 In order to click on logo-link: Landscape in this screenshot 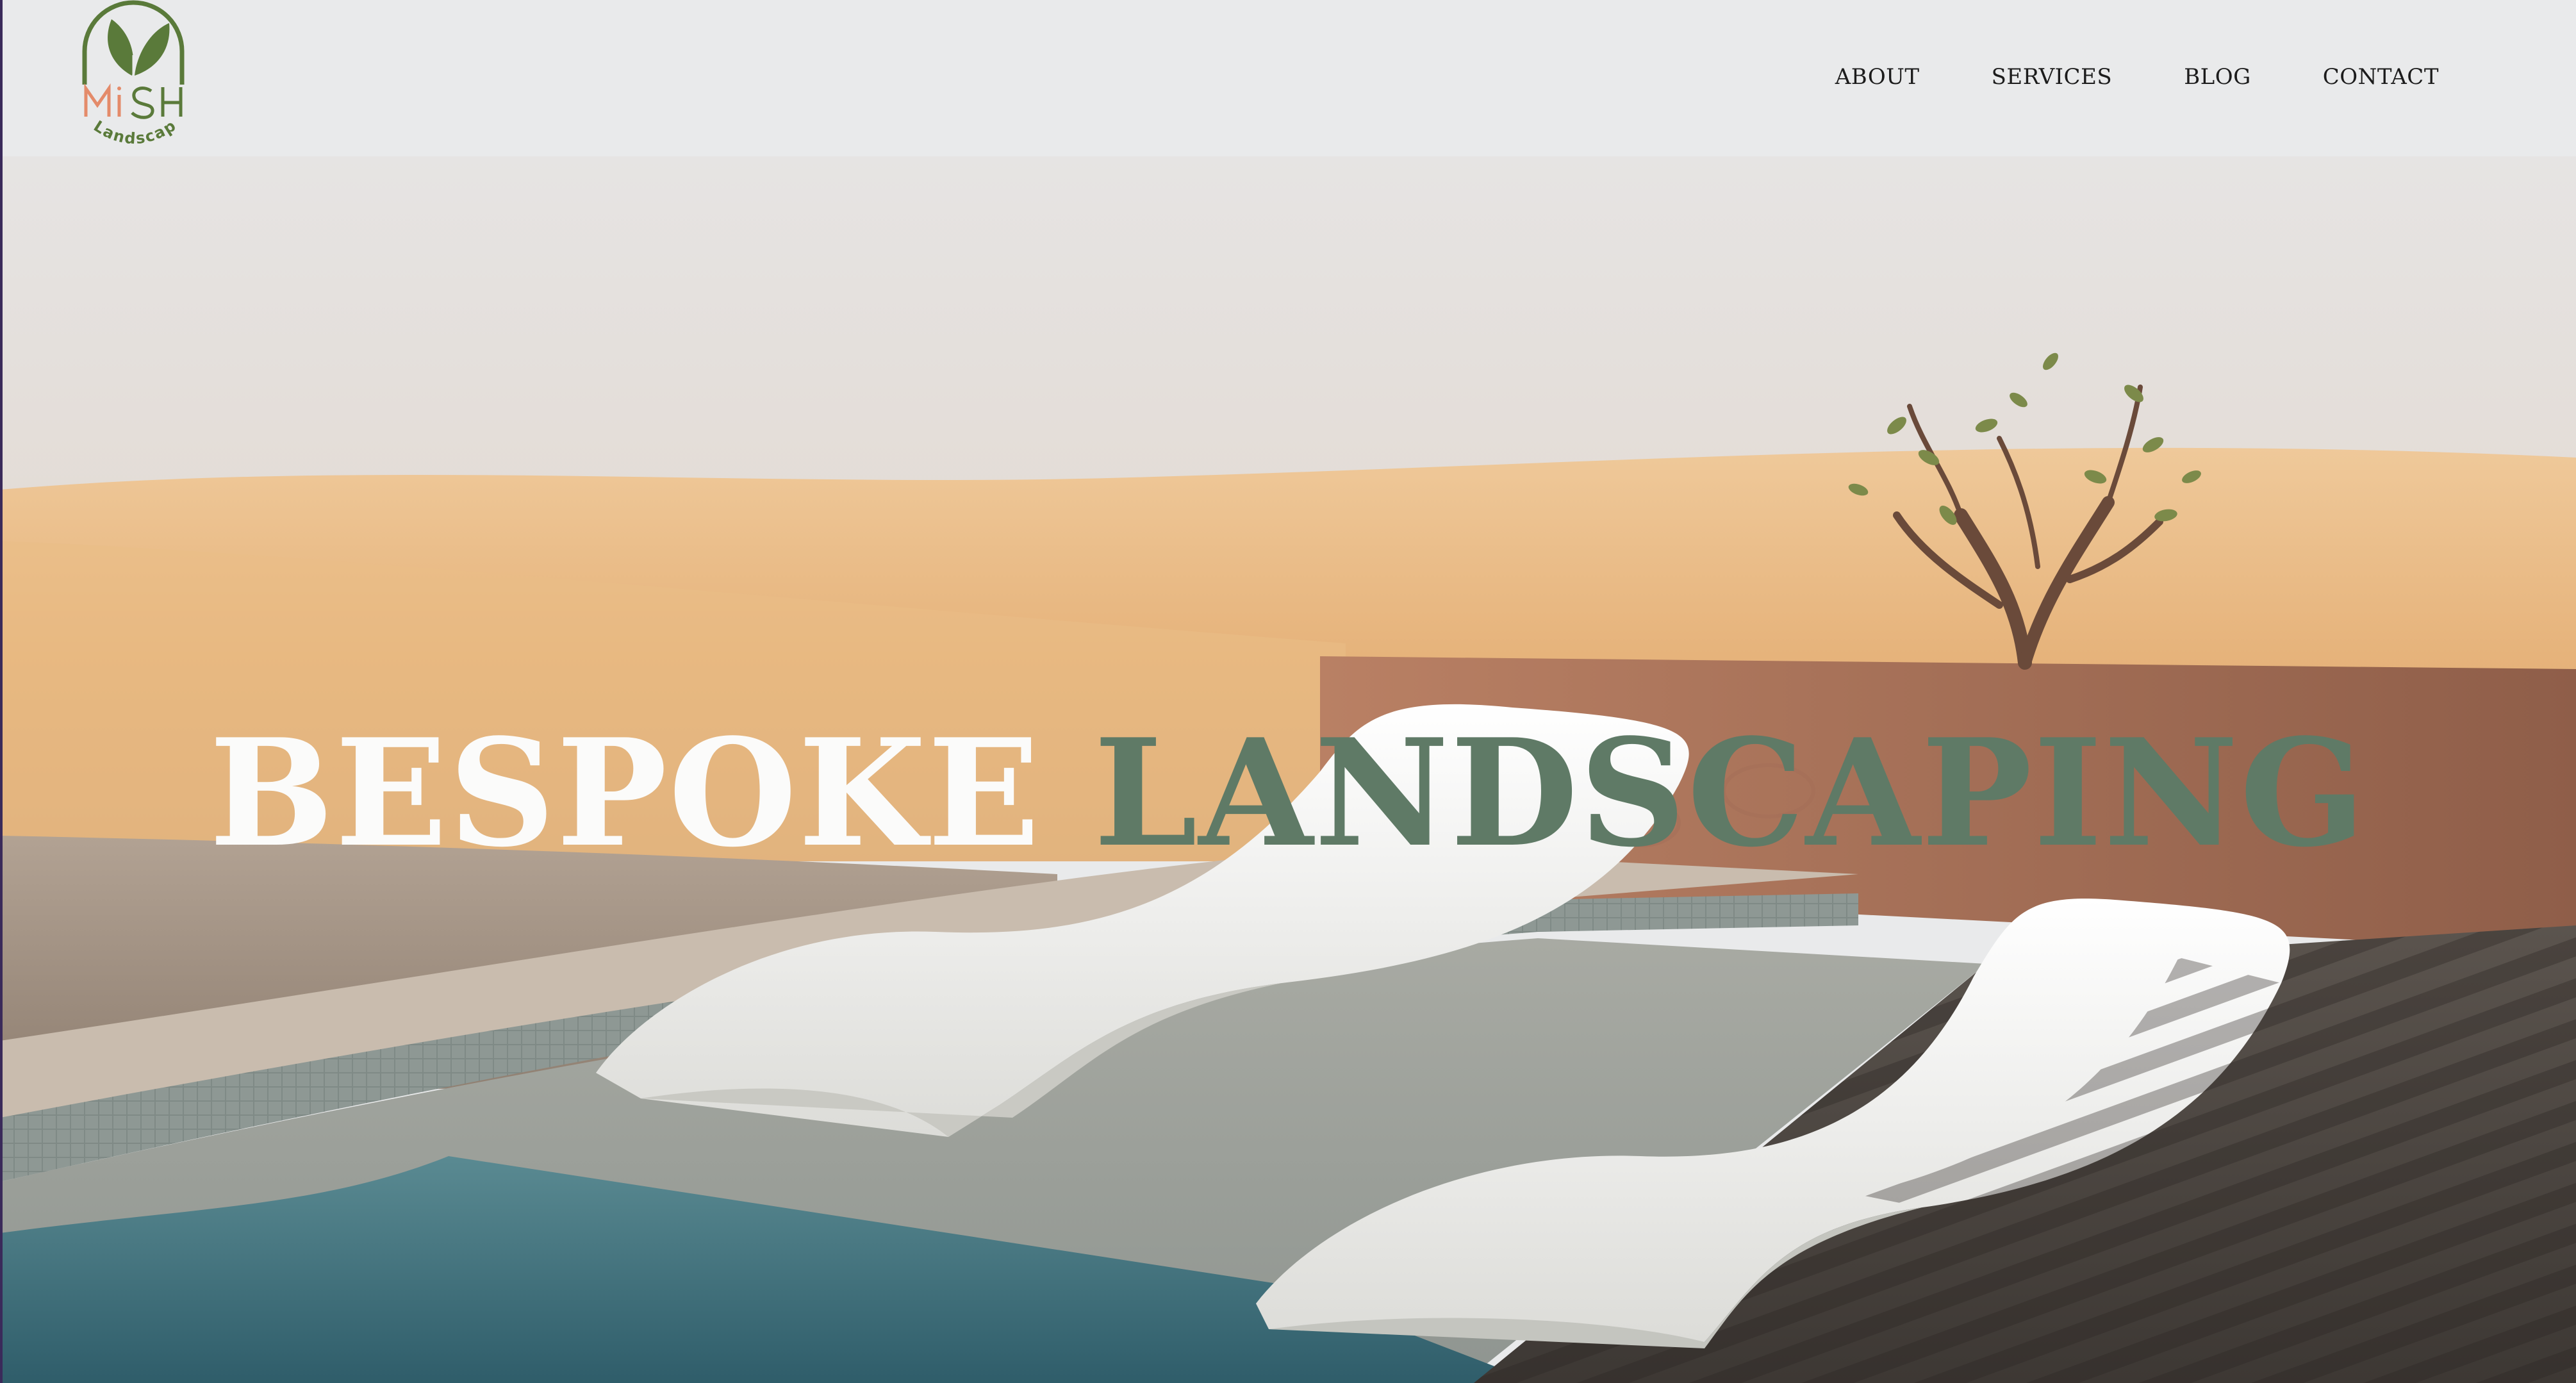, I will do `click(133, 78)`.